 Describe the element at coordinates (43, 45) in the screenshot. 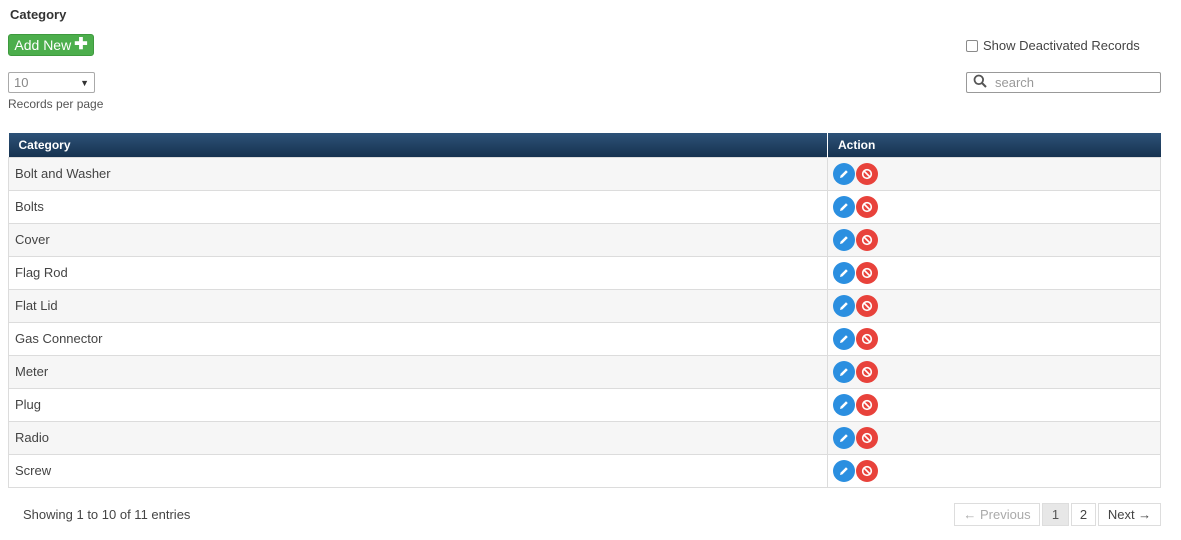

I see `add-new-label: Add New` at that location.